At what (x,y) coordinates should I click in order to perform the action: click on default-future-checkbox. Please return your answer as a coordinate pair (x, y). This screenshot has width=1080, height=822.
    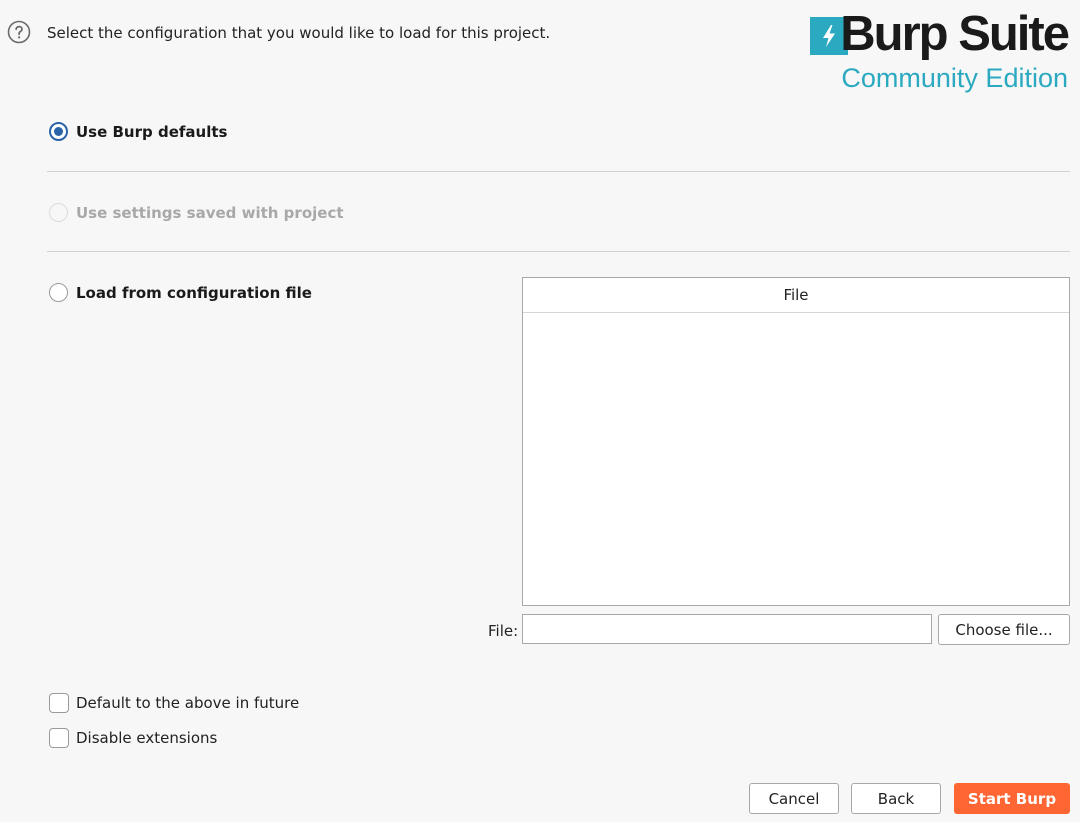
    Looking at the image, I should click on (59, 703).